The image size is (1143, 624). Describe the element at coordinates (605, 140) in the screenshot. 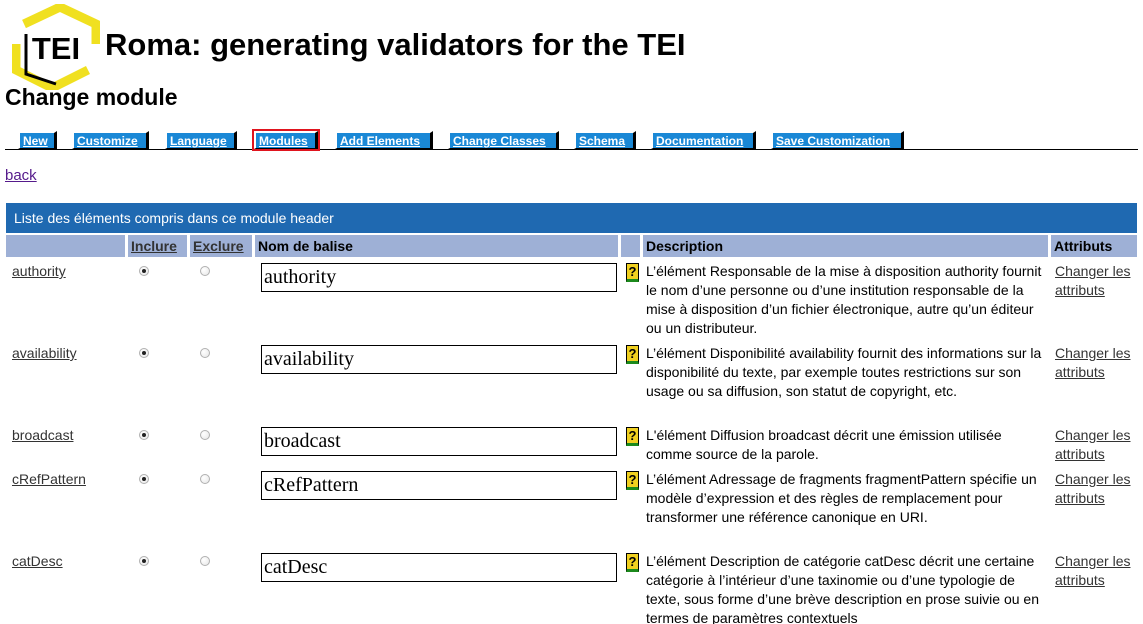

I see `tab-schema: Schema` at that location.